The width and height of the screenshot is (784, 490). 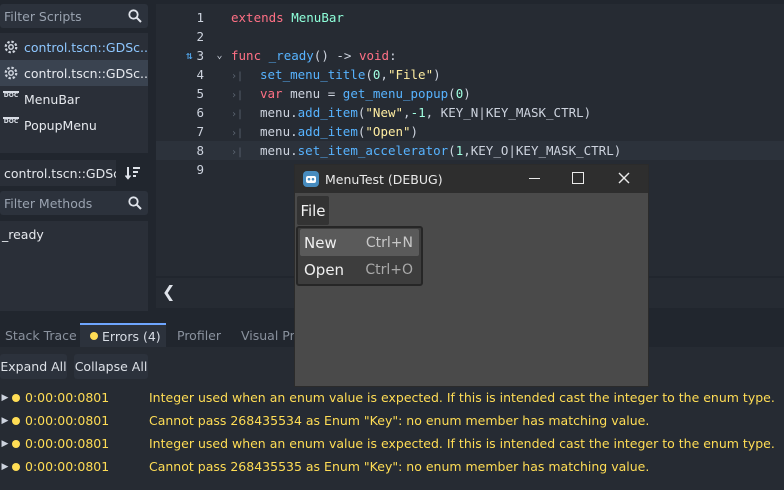 What do you see at coordinates (200, 93) in the screenshot?
I see `line-number: 5` at bounding box center [200, 93].